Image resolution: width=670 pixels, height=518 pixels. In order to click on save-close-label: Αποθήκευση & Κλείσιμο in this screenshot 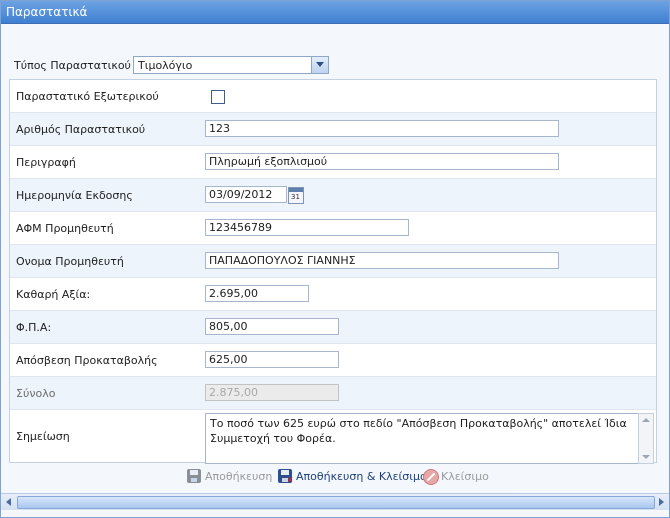, I will do `click(361, 476)`.